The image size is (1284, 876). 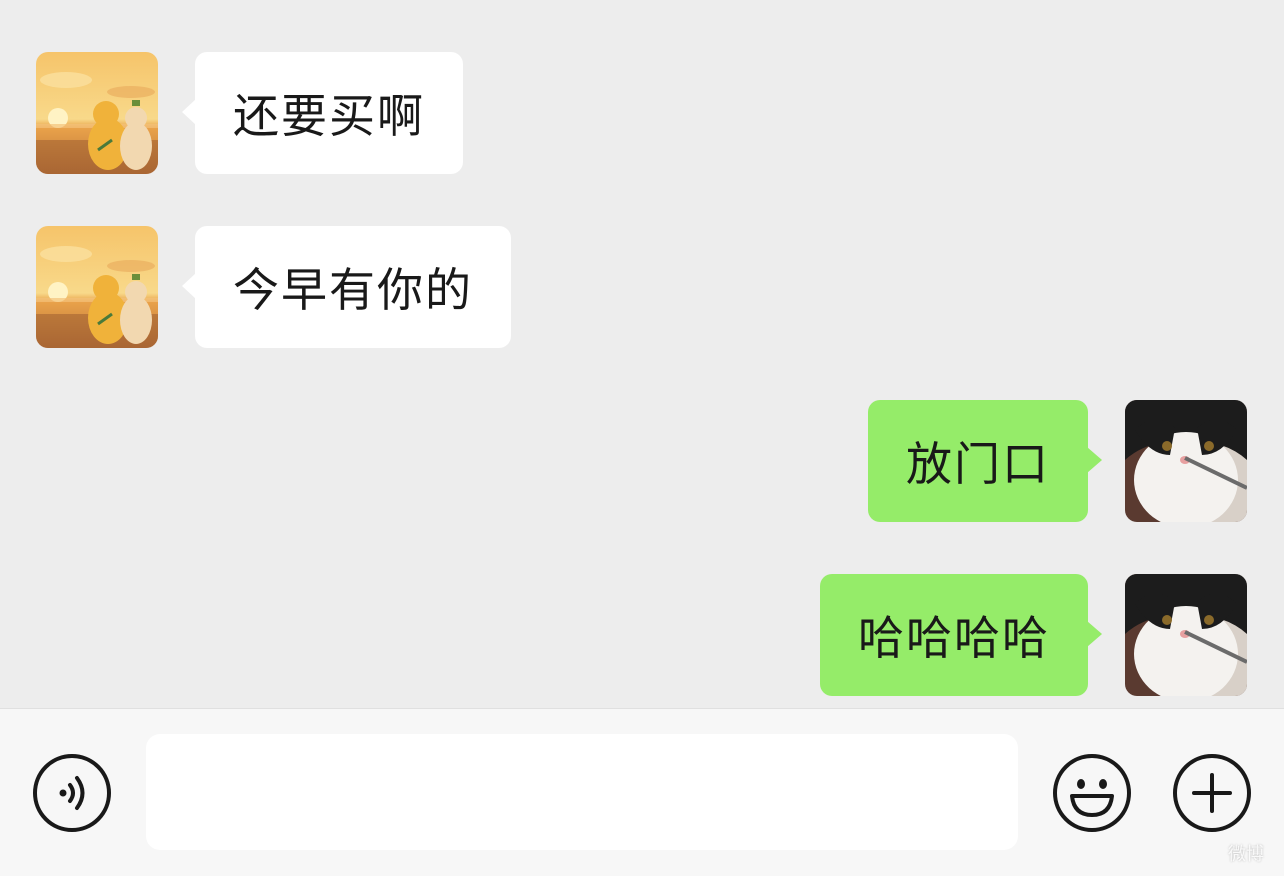 I want to click on add-button, so click(x=1212, y=793).